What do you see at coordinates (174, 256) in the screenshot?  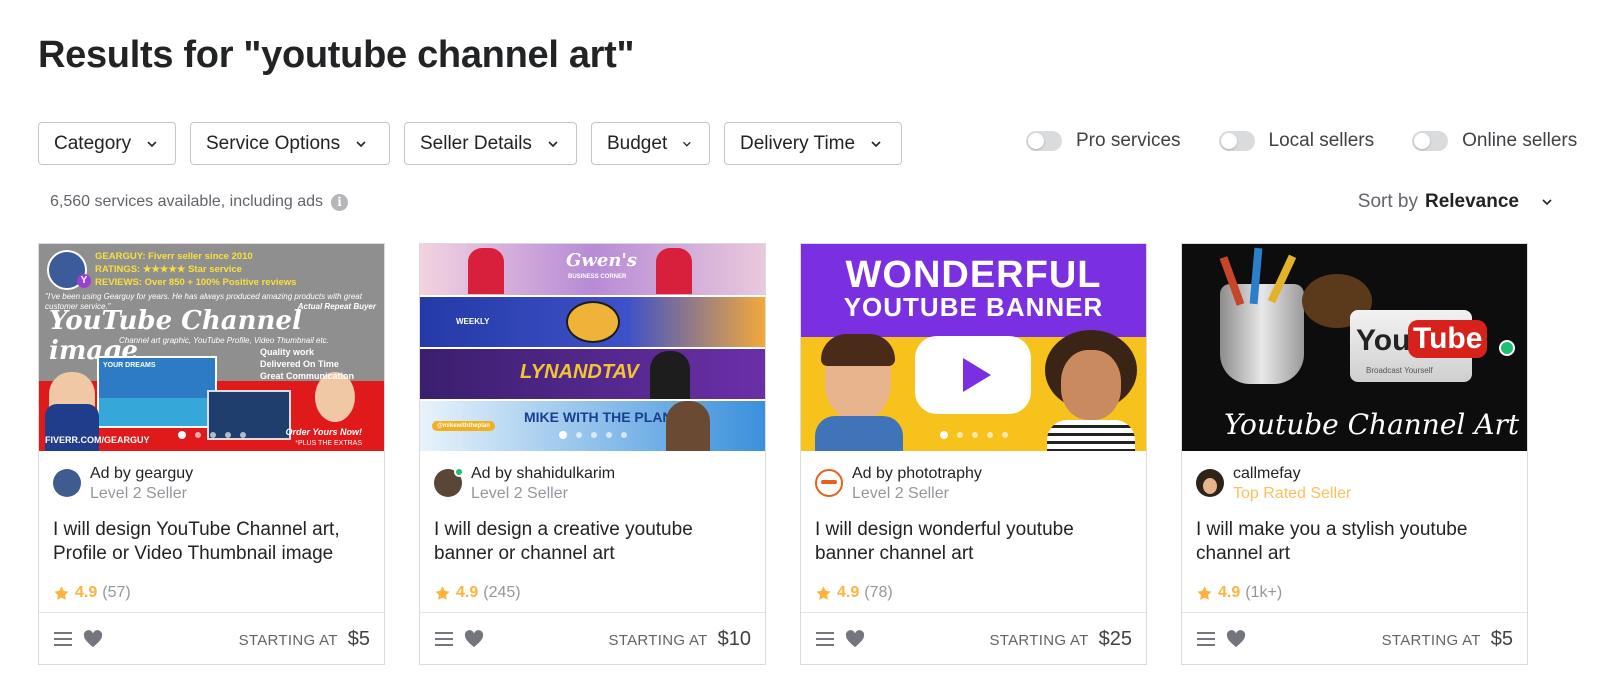 I see `thumb-text: GEARGUY: Fiverr seller since 2010` at bounding box center [174, 256].